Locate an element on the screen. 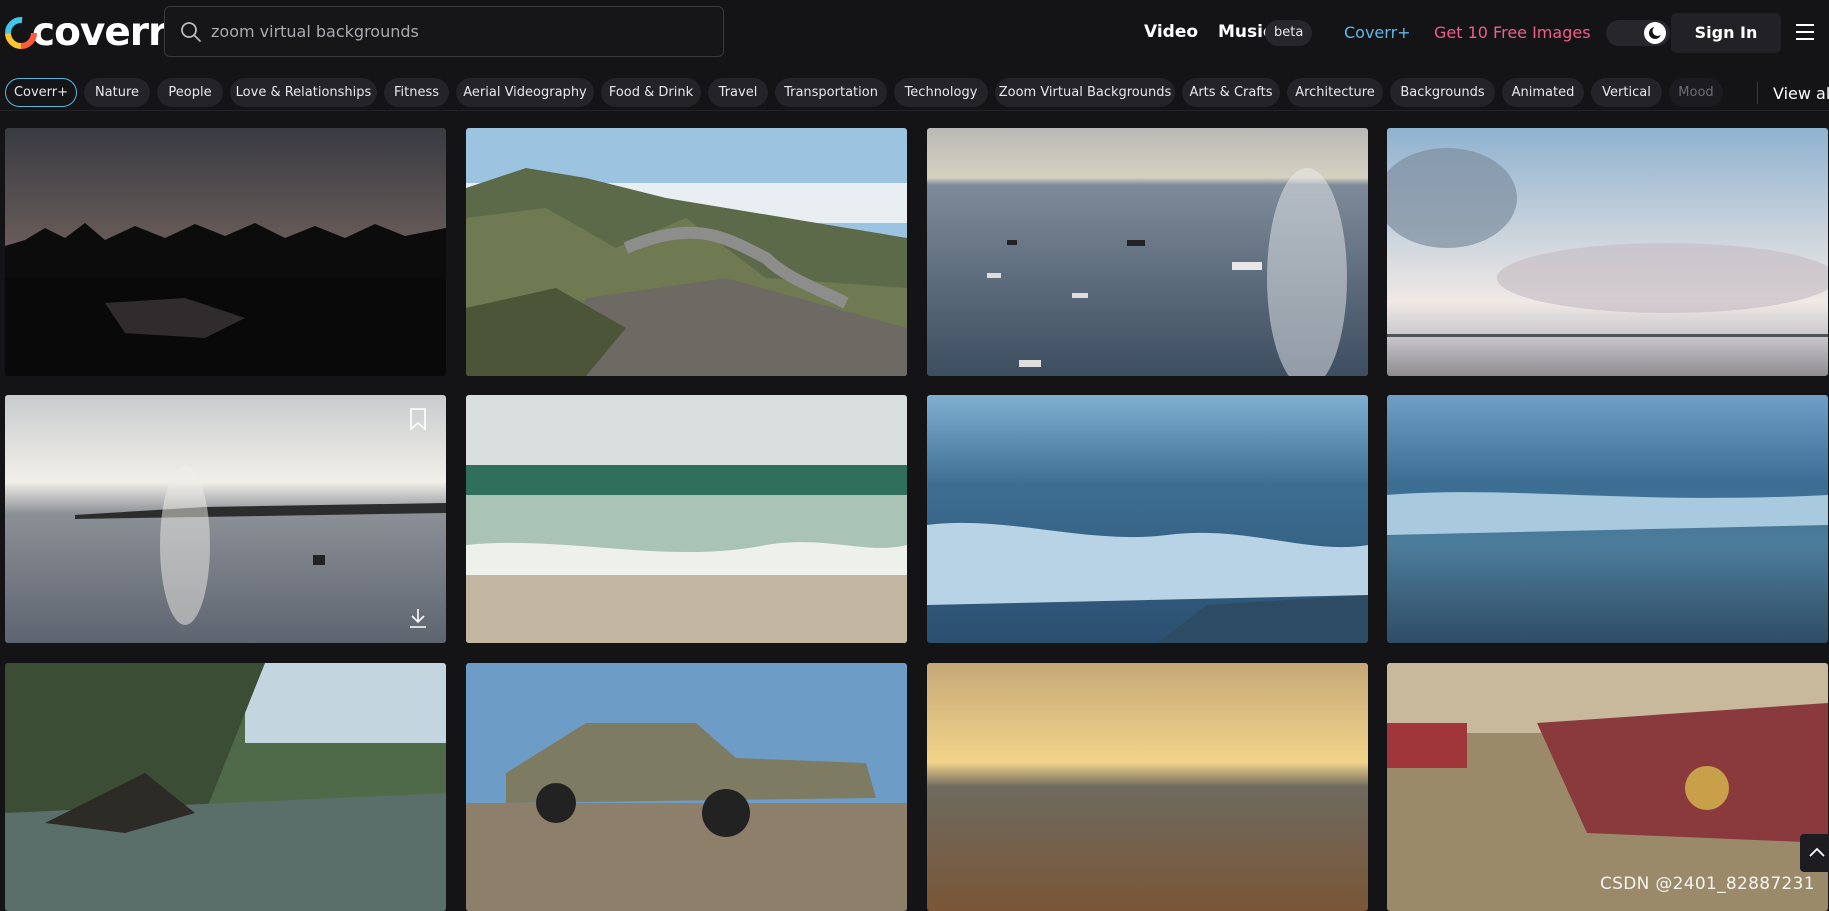 This screenshot has height=911, width=1829. logo-mark-icon is located at coordinates (21, 33).